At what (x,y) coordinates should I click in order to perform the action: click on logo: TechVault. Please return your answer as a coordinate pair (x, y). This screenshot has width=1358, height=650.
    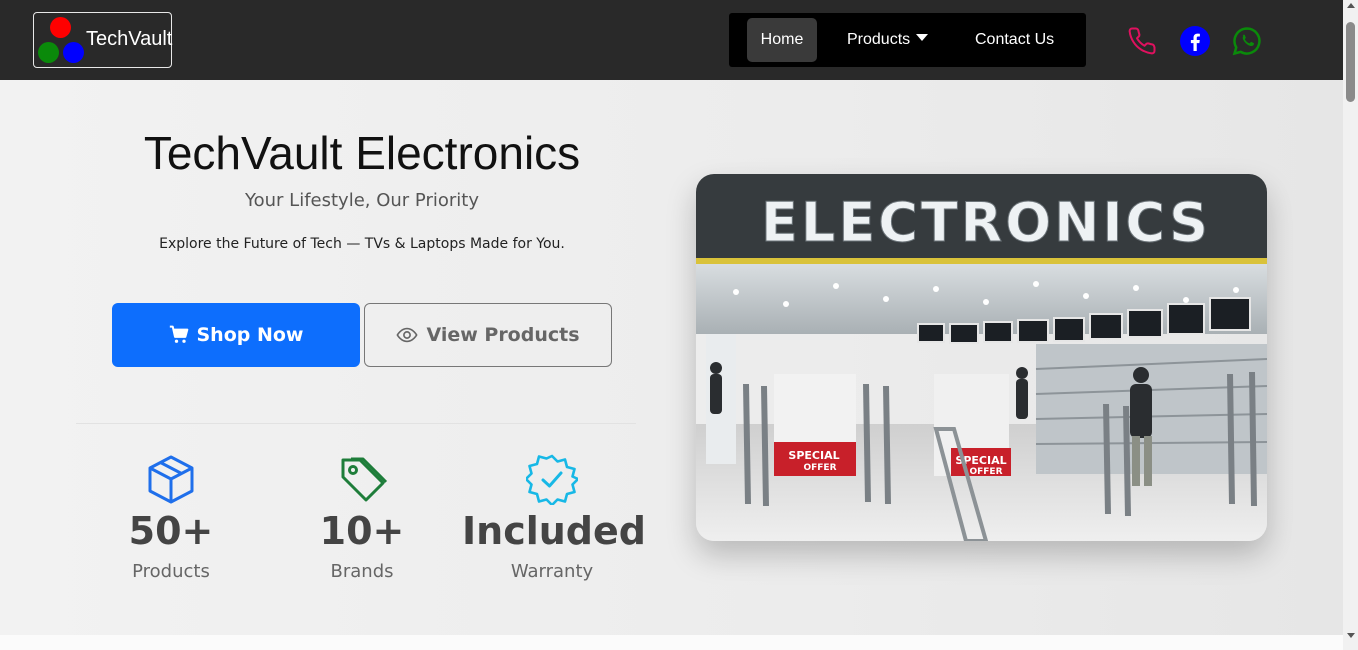
    Looking at the image, I should click on (102, 40).